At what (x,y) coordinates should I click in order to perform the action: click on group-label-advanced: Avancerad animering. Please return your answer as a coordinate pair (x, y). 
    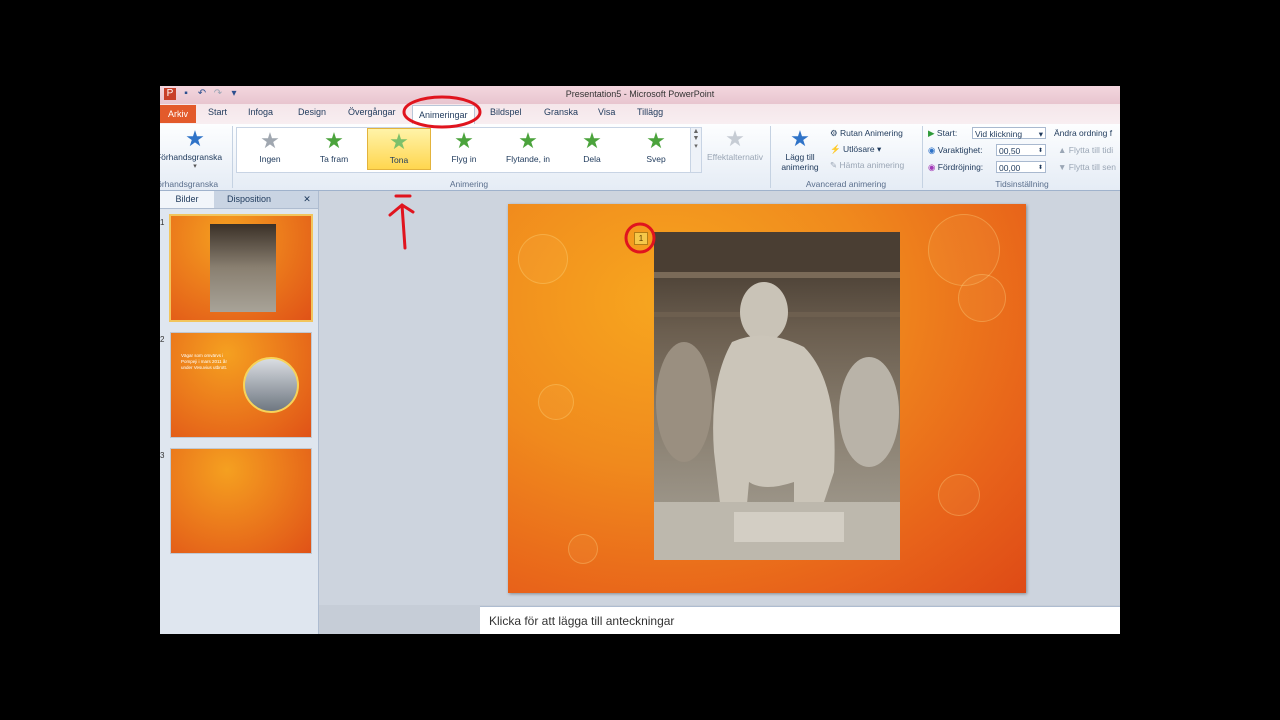
    Looking at the image, I should click on (846, 184).